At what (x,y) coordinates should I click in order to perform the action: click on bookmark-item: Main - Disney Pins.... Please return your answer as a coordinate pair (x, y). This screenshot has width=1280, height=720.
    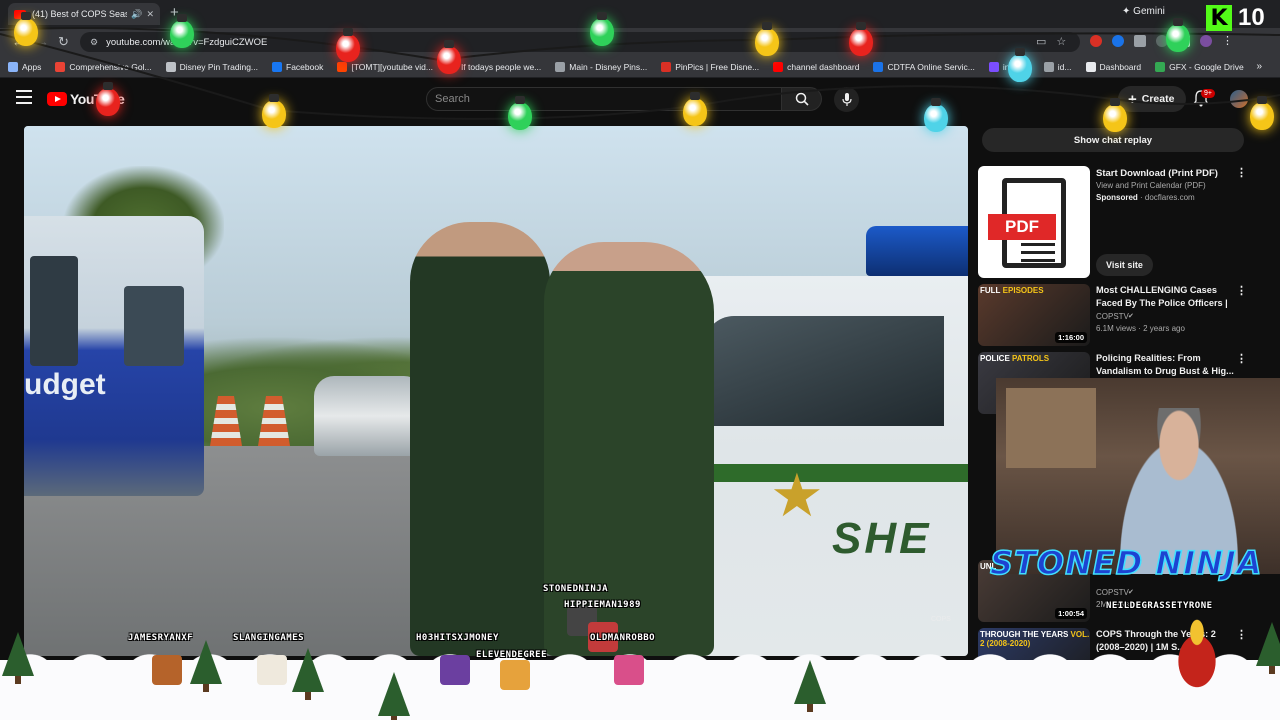
    Looking at the image, I should click on (601, 66).